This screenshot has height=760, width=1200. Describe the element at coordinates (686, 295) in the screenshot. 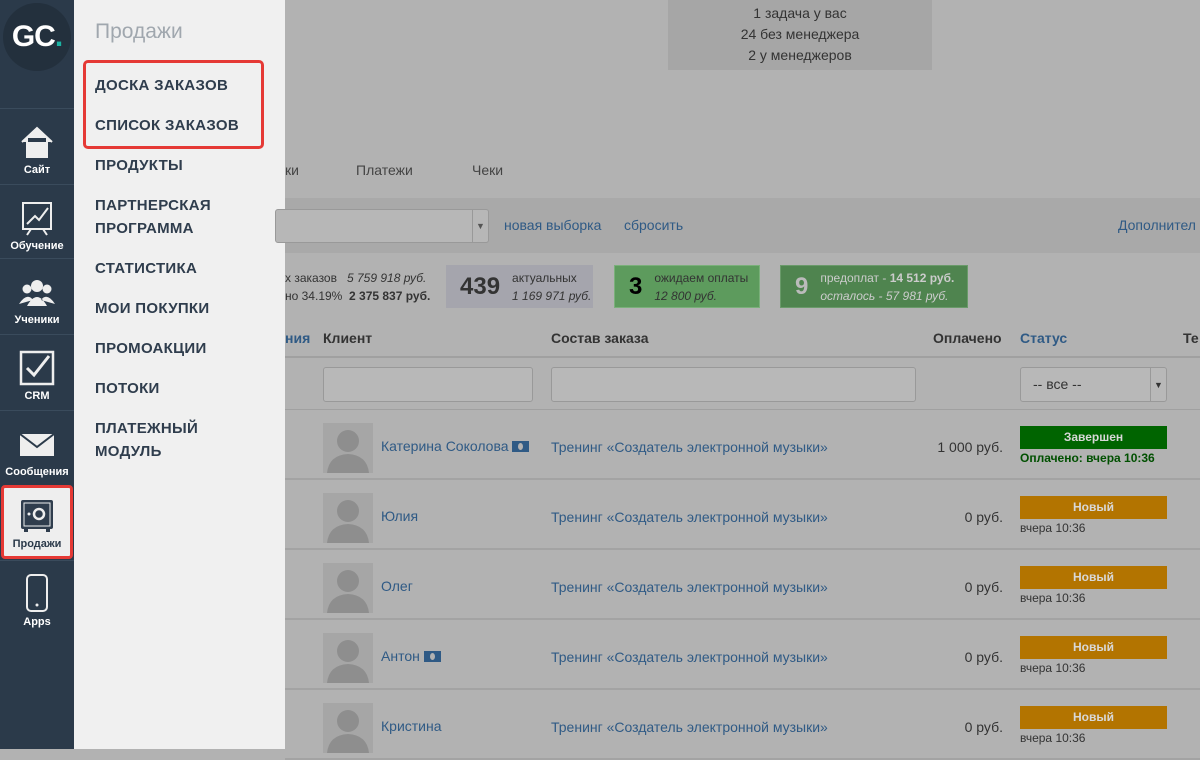

I see `waiting-value: 12 800 руб.` at that location.